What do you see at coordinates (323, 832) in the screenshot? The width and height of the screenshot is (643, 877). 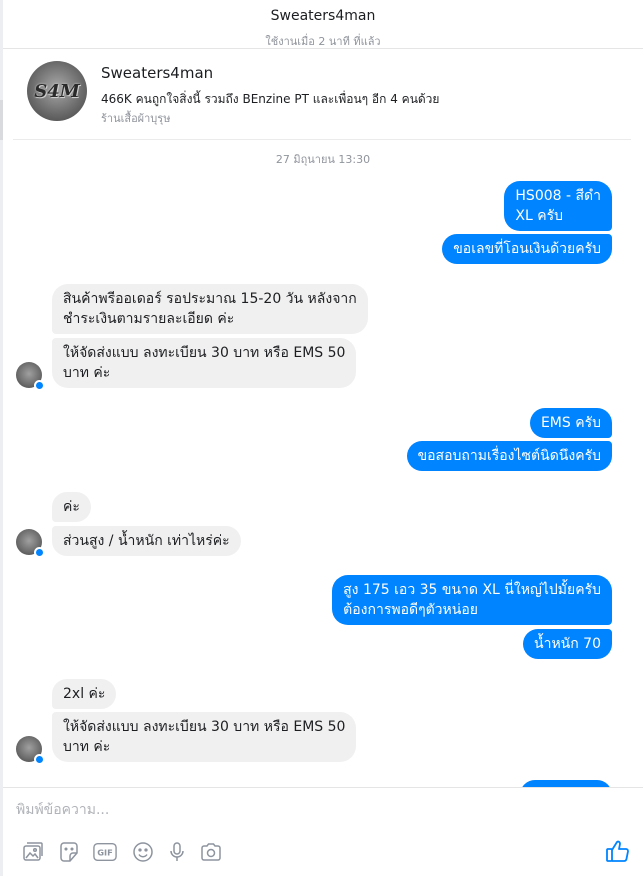 I see `message-composer: GIF` at bounding box center [323, 832].